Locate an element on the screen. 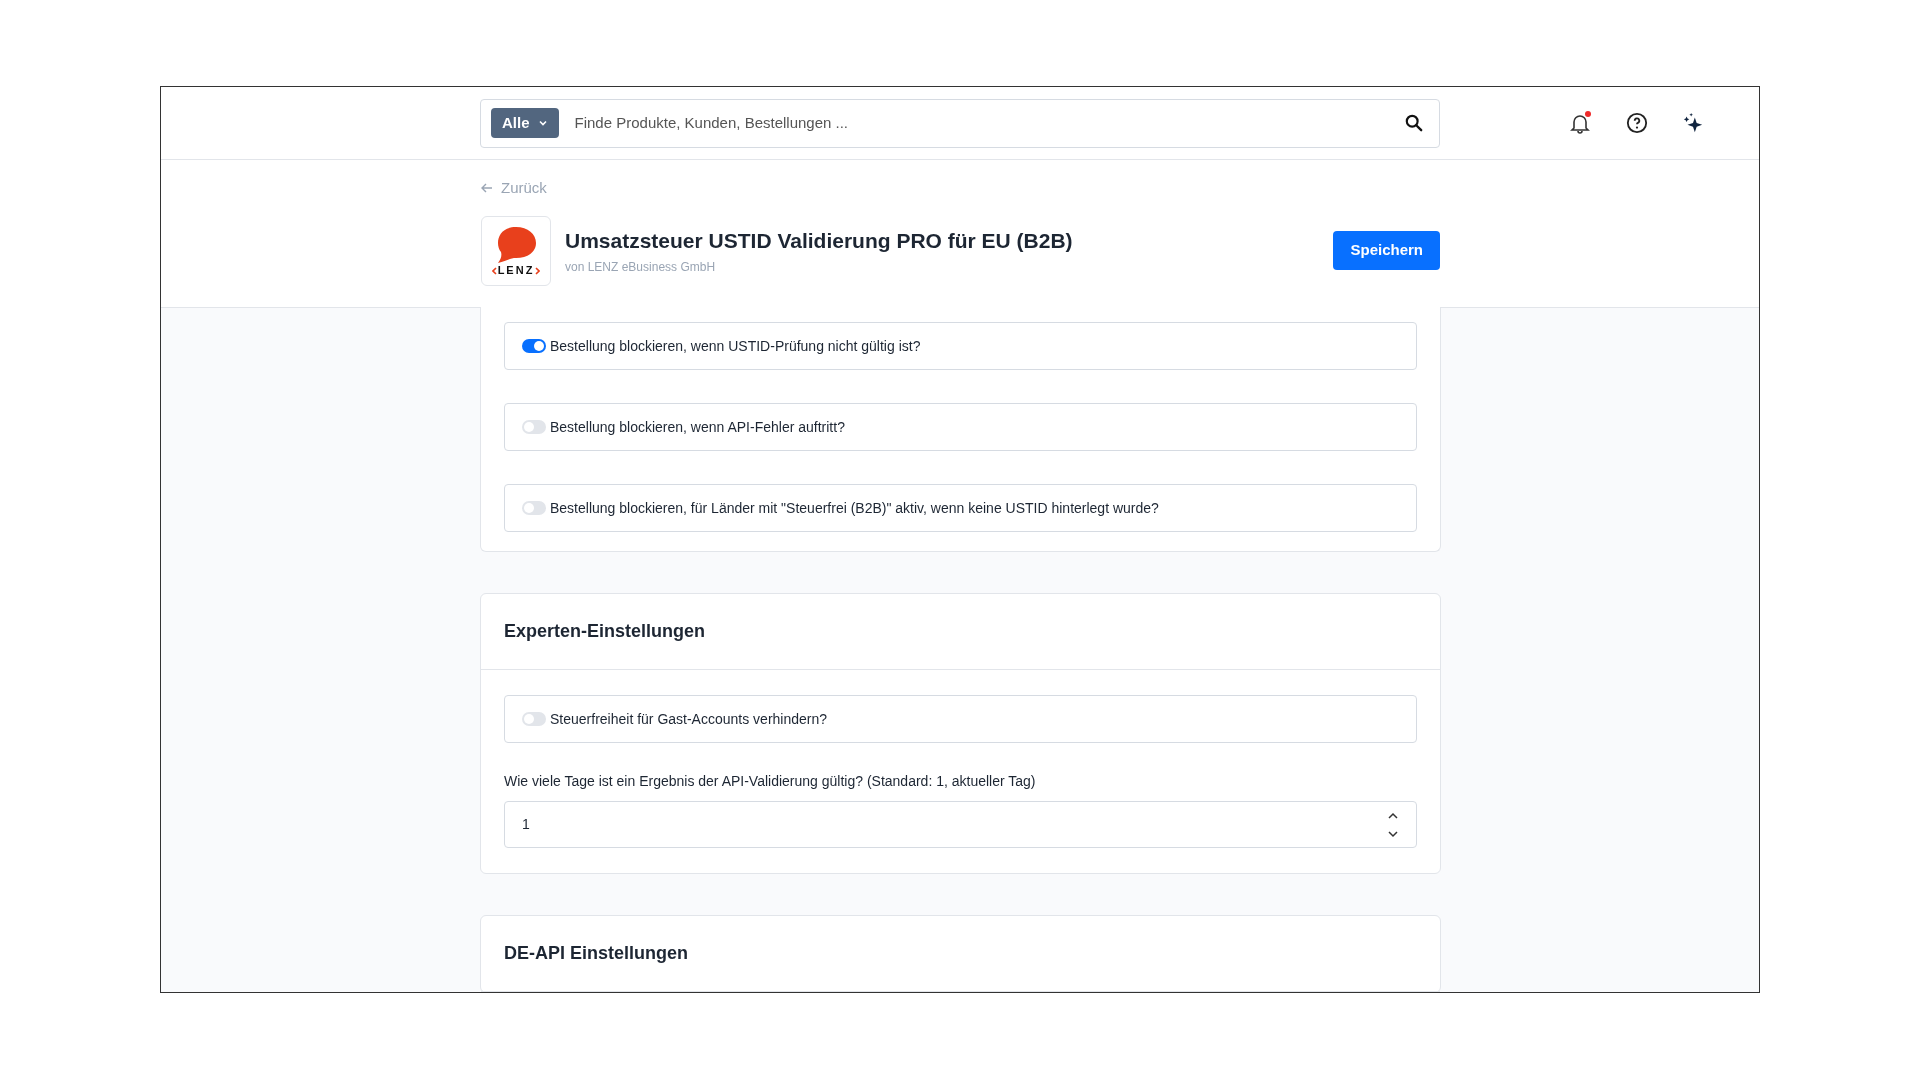 The height and width of the screenshot is (1080, 1920). toggle-label: Bestellung blockieren, wenn API-Fehler auftritt? is located at coordinates (697, 427).